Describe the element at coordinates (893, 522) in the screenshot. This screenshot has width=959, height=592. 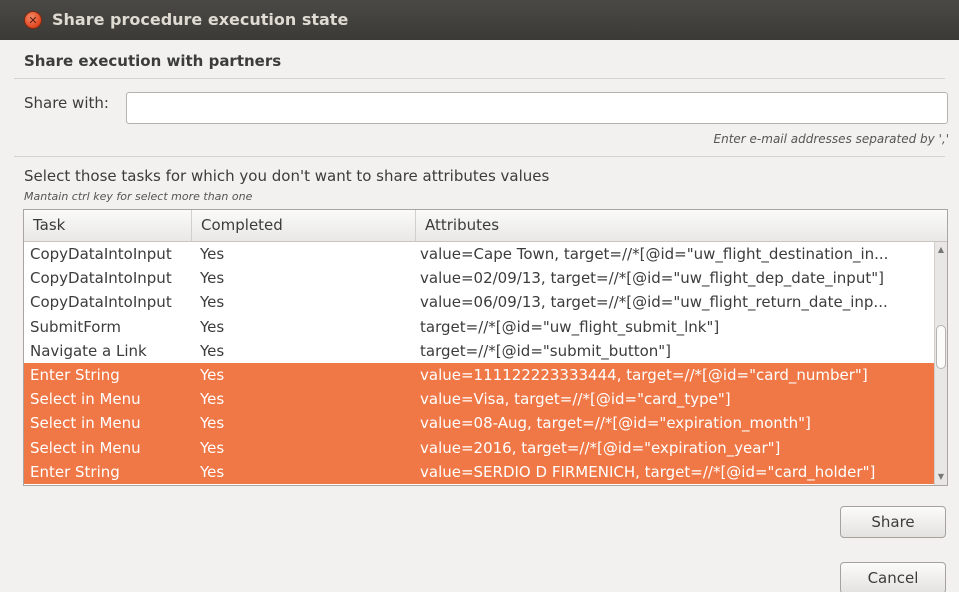
I see `share-button: Share` at that location.